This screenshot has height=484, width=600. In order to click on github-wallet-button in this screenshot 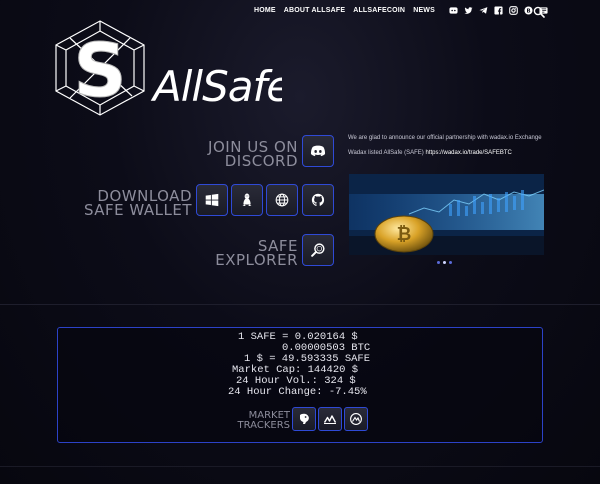, I will do `click(318, 200)`.